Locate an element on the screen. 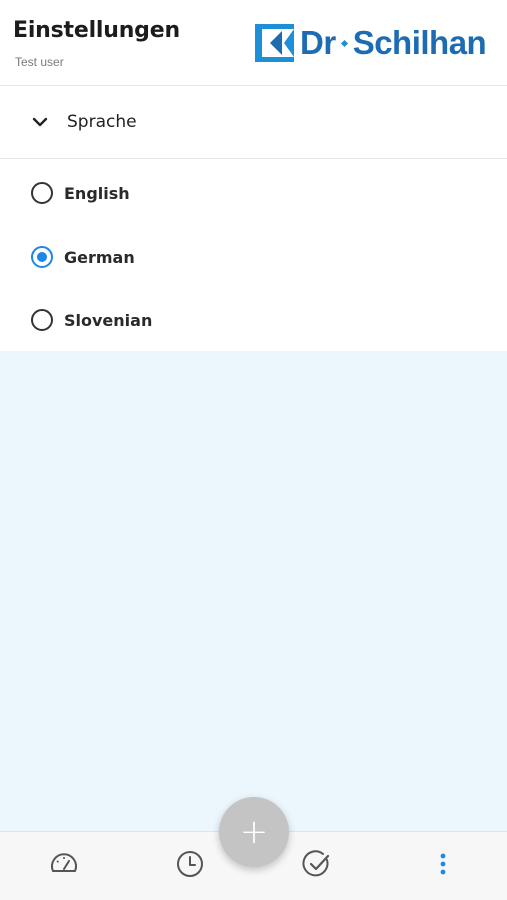 This screenshot has height=900, width=507. logo-text-left: Dr is located at coordinates (318, 42).